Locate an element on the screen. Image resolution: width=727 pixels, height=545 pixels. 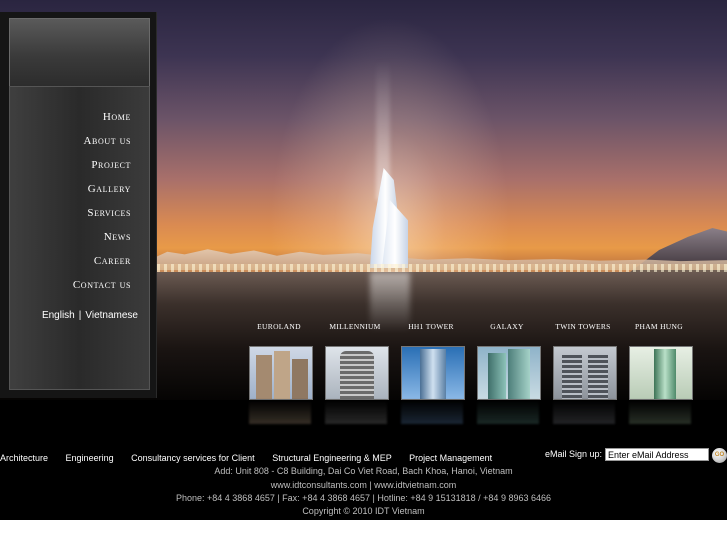
project-label: Millennium is located at coordinates (355, 326).